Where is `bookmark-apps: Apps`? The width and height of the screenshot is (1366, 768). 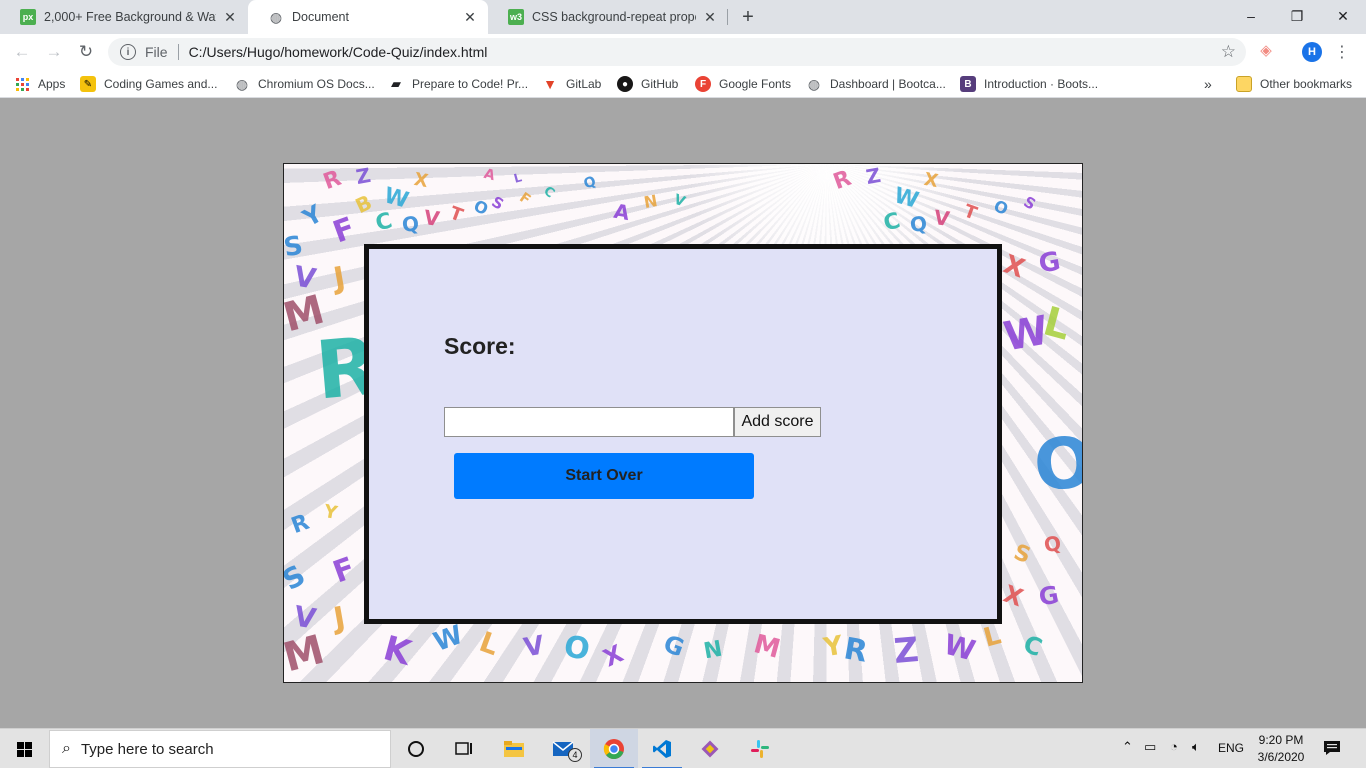
bookmark-apps: Apps is located at coordinates (39, 84).